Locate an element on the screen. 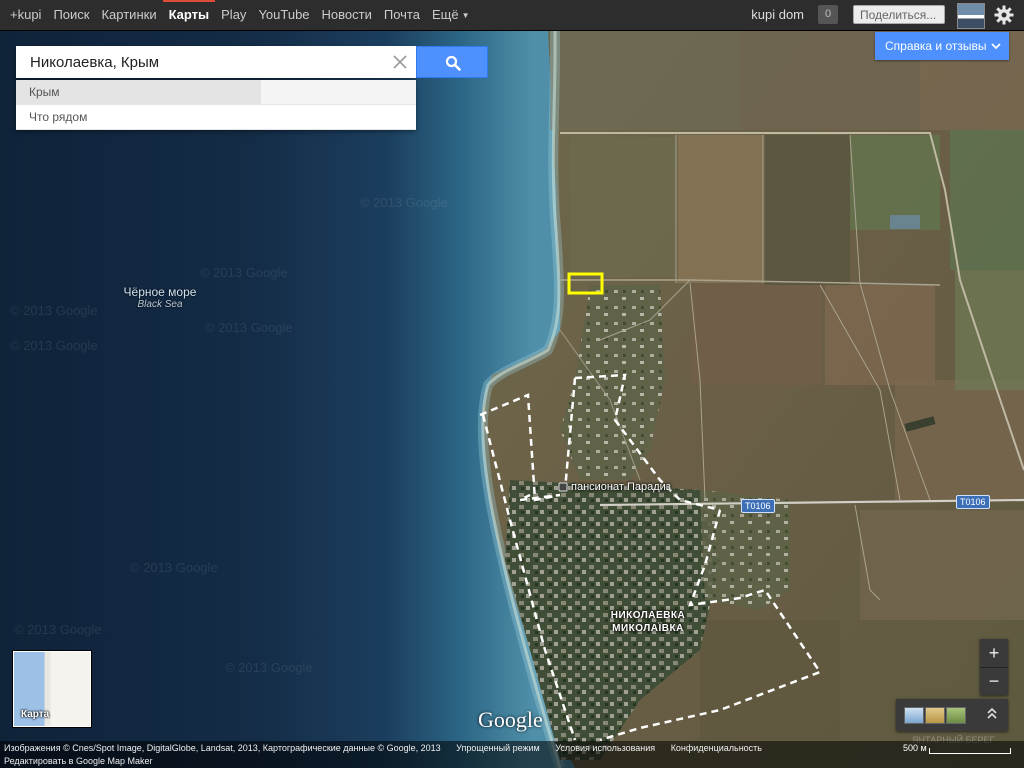  notifications-count: 0 is located at coordinates (828, 14).